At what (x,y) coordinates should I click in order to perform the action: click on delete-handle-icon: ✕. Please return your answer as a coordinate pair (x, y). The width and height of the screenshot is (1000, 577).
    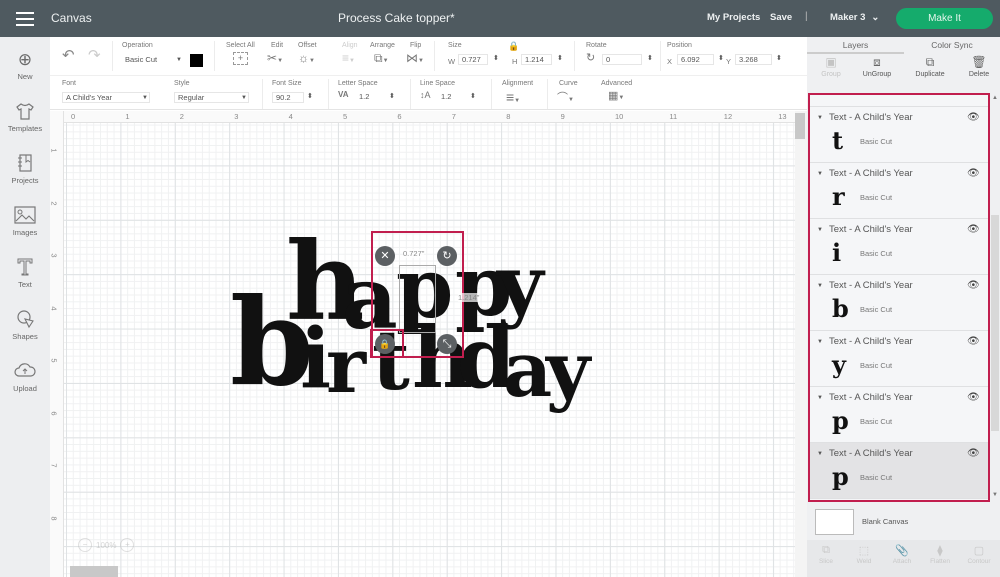
    Looking at the image, I should click on (385, 256).